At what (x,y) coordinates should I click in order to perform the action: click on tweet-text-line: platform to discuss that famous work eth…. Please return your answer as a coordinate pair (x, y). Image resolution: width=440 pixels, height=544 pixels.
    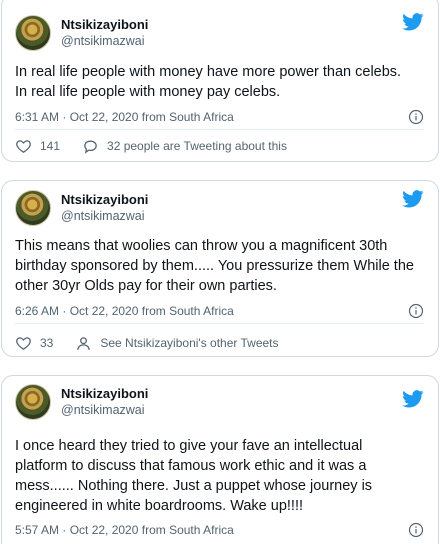
    Looking at the image, I should click on (191, 466).